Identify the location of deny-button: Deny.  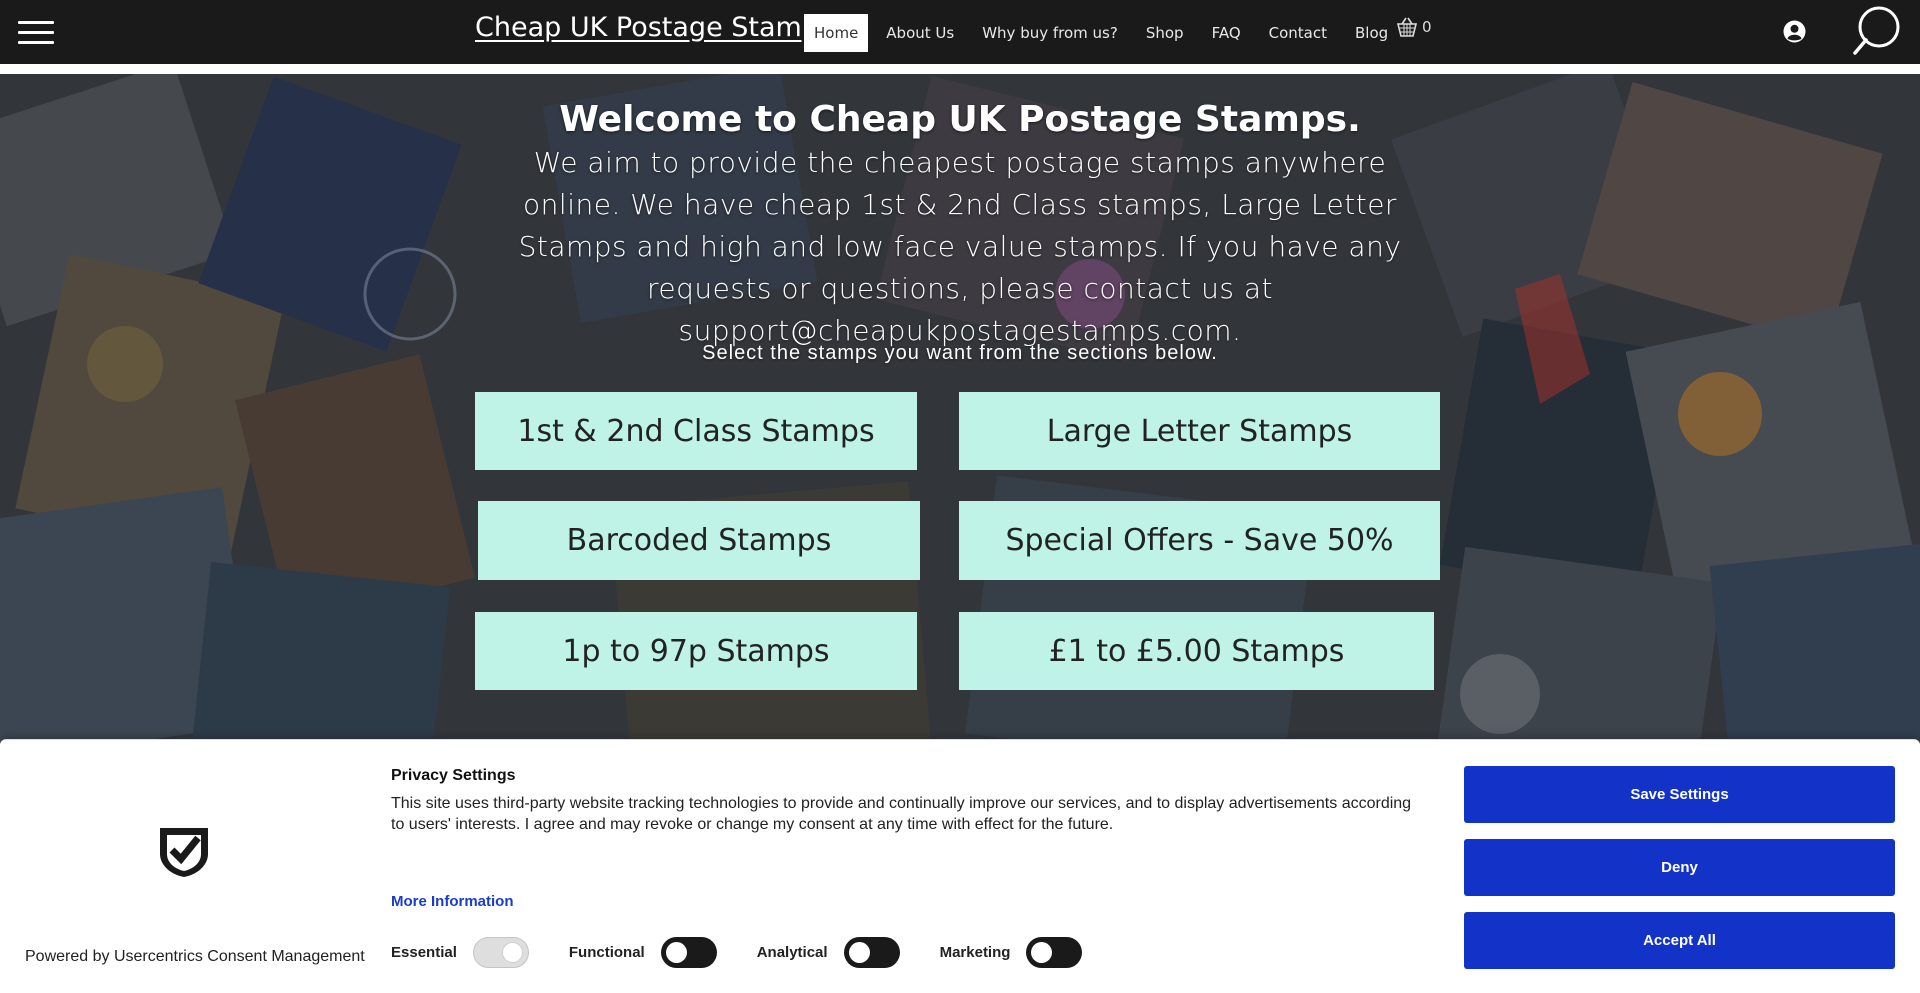
(1679, 867).